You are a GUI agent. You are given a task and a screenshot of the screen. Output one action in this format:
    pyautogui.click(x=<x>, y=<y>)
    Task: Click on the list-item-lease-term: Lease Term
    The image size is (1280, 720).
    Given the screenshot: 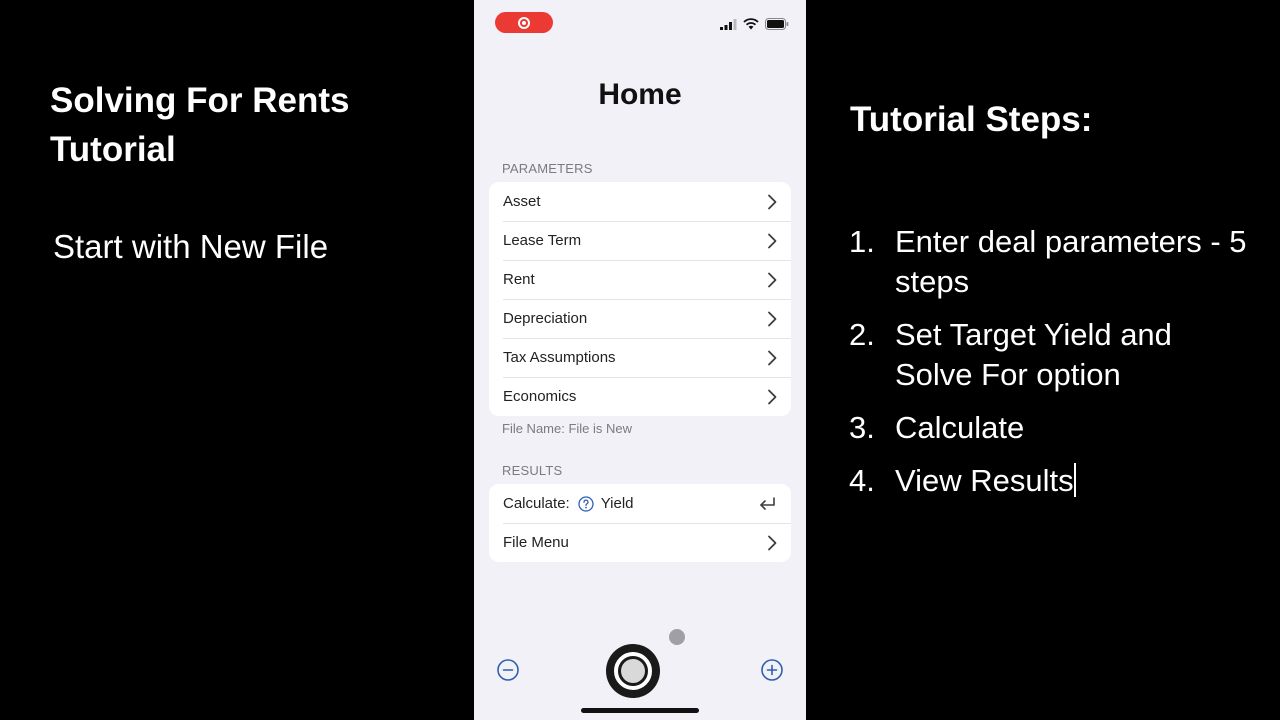 What is the action you would take?
    pyautogui.click(x=640, y=240)
    